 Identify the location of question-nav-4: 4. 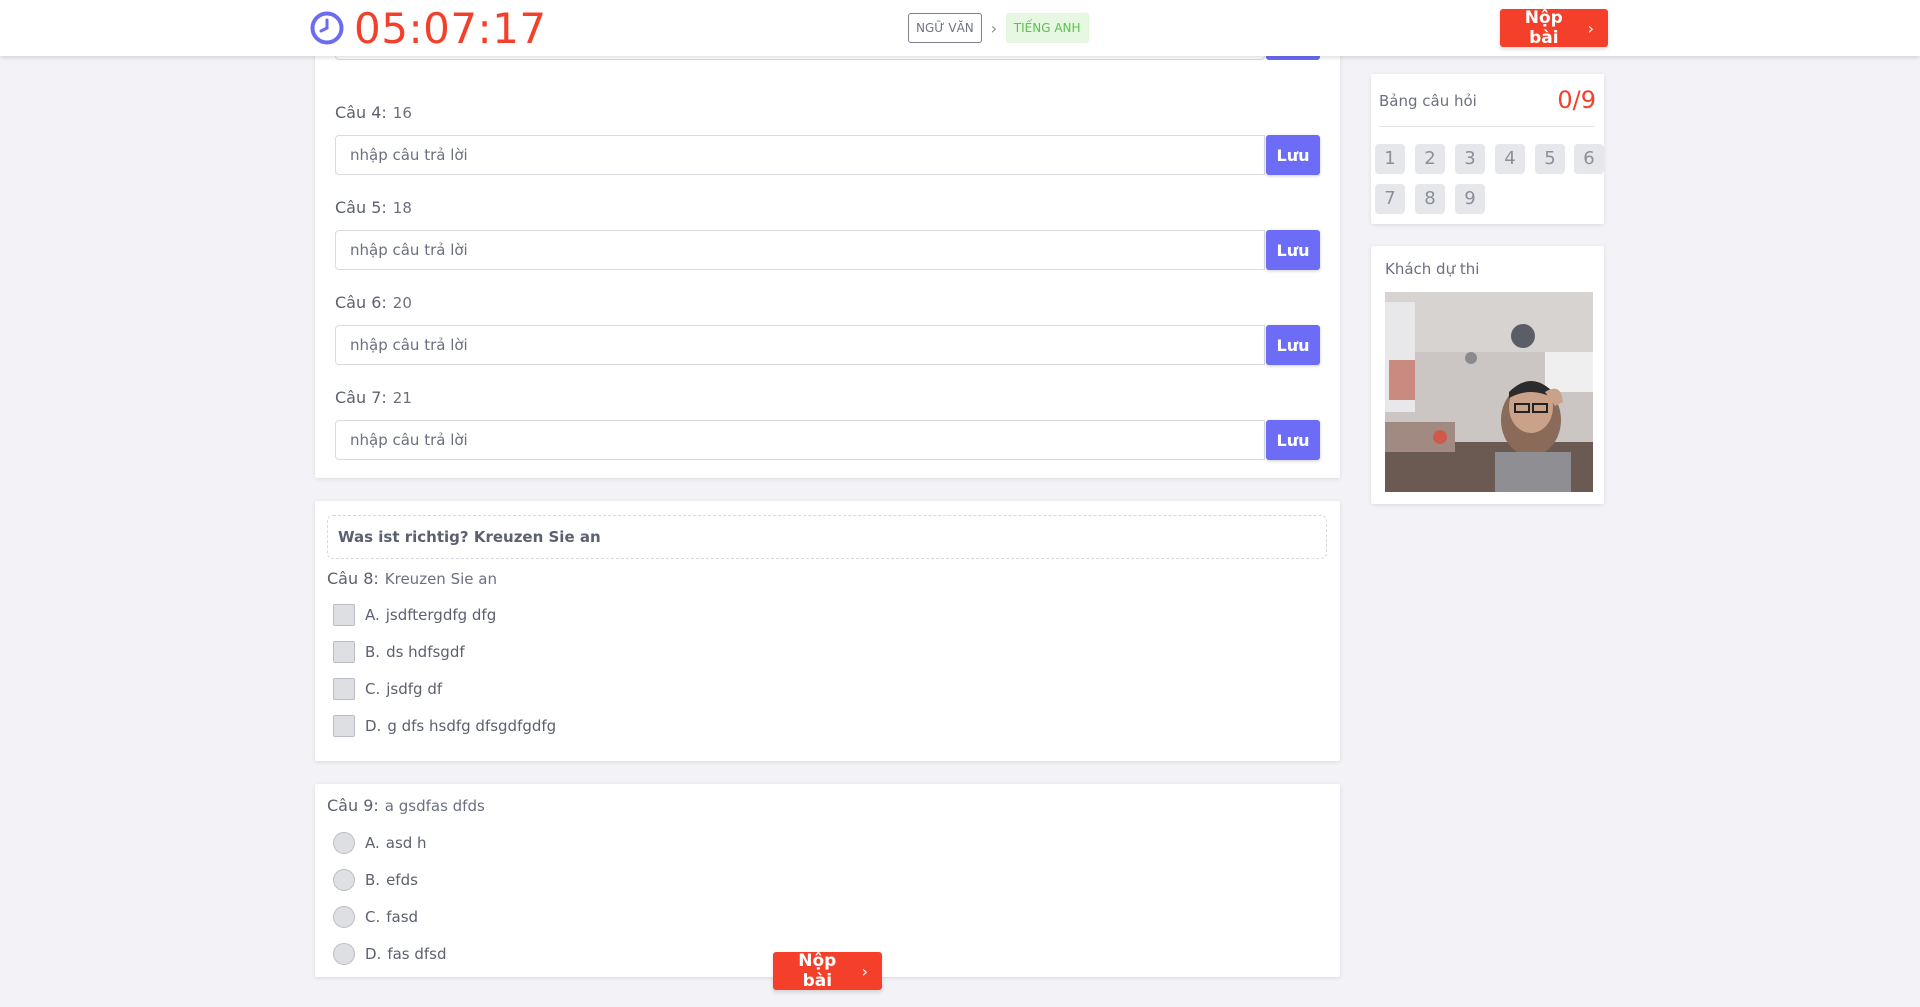
(1510, 159).